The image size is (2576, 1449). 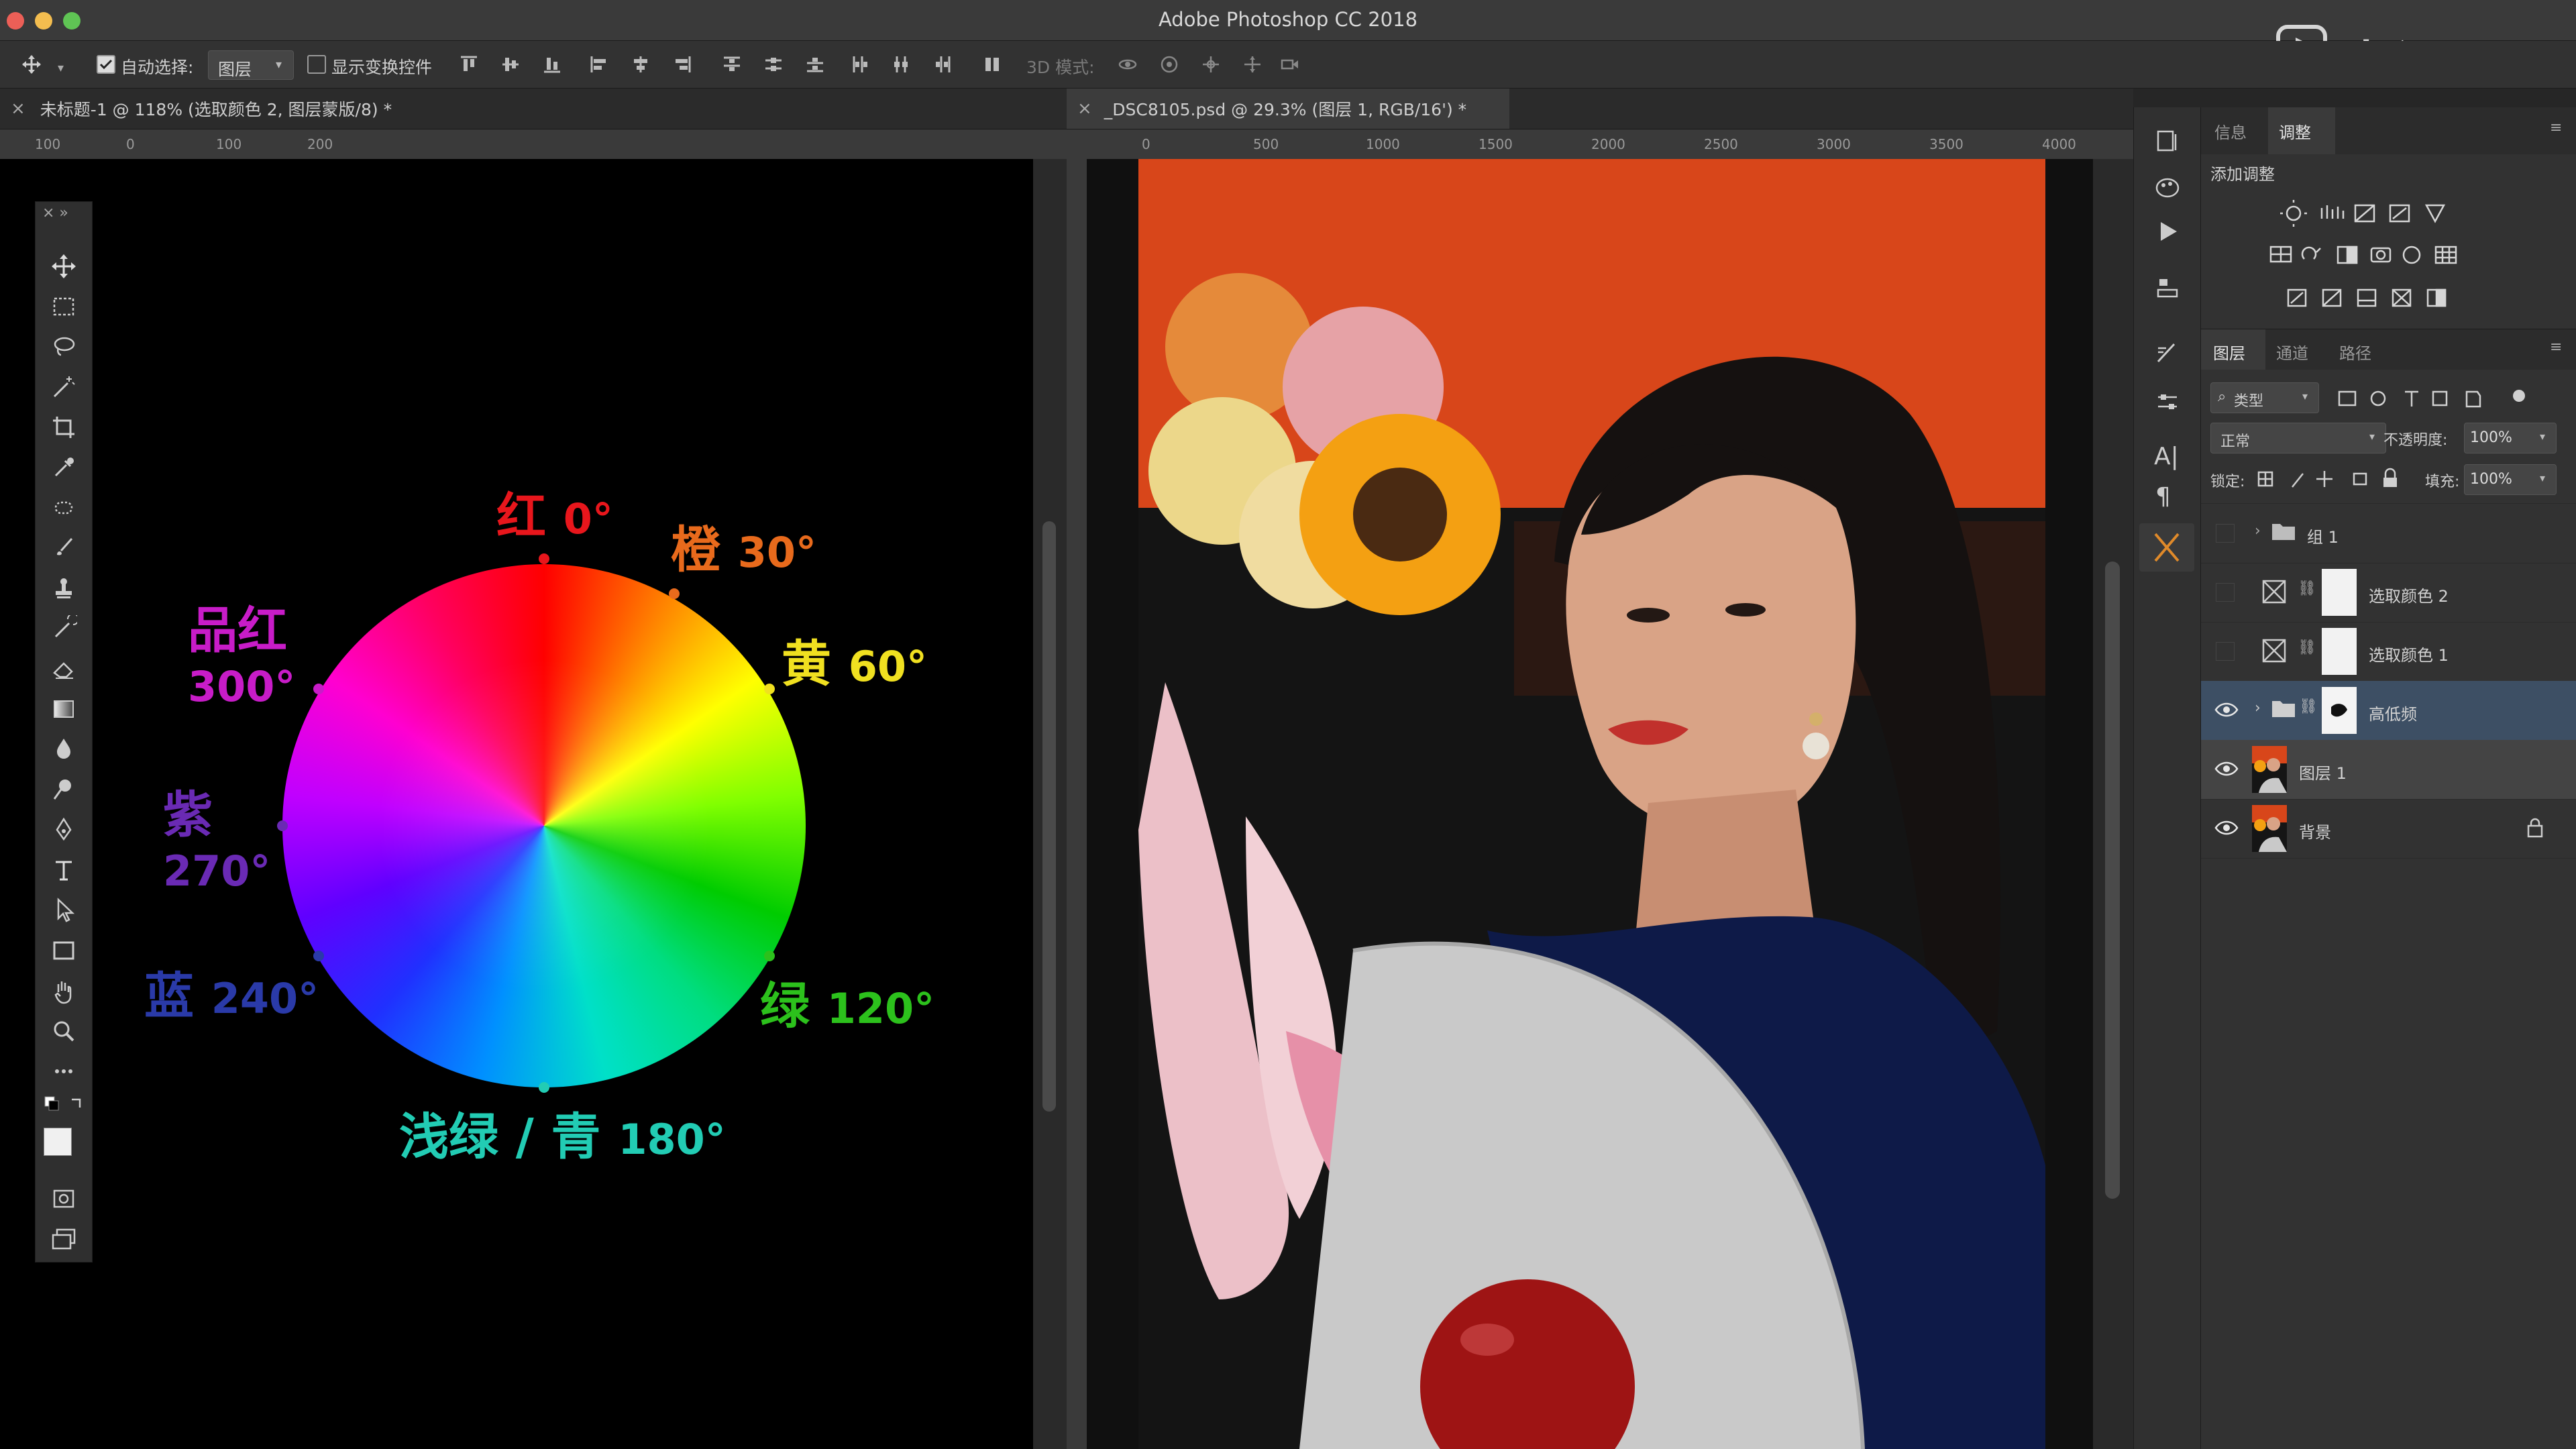 I want to click on distribute-hcenter-icon, so click(x=901, y=64).